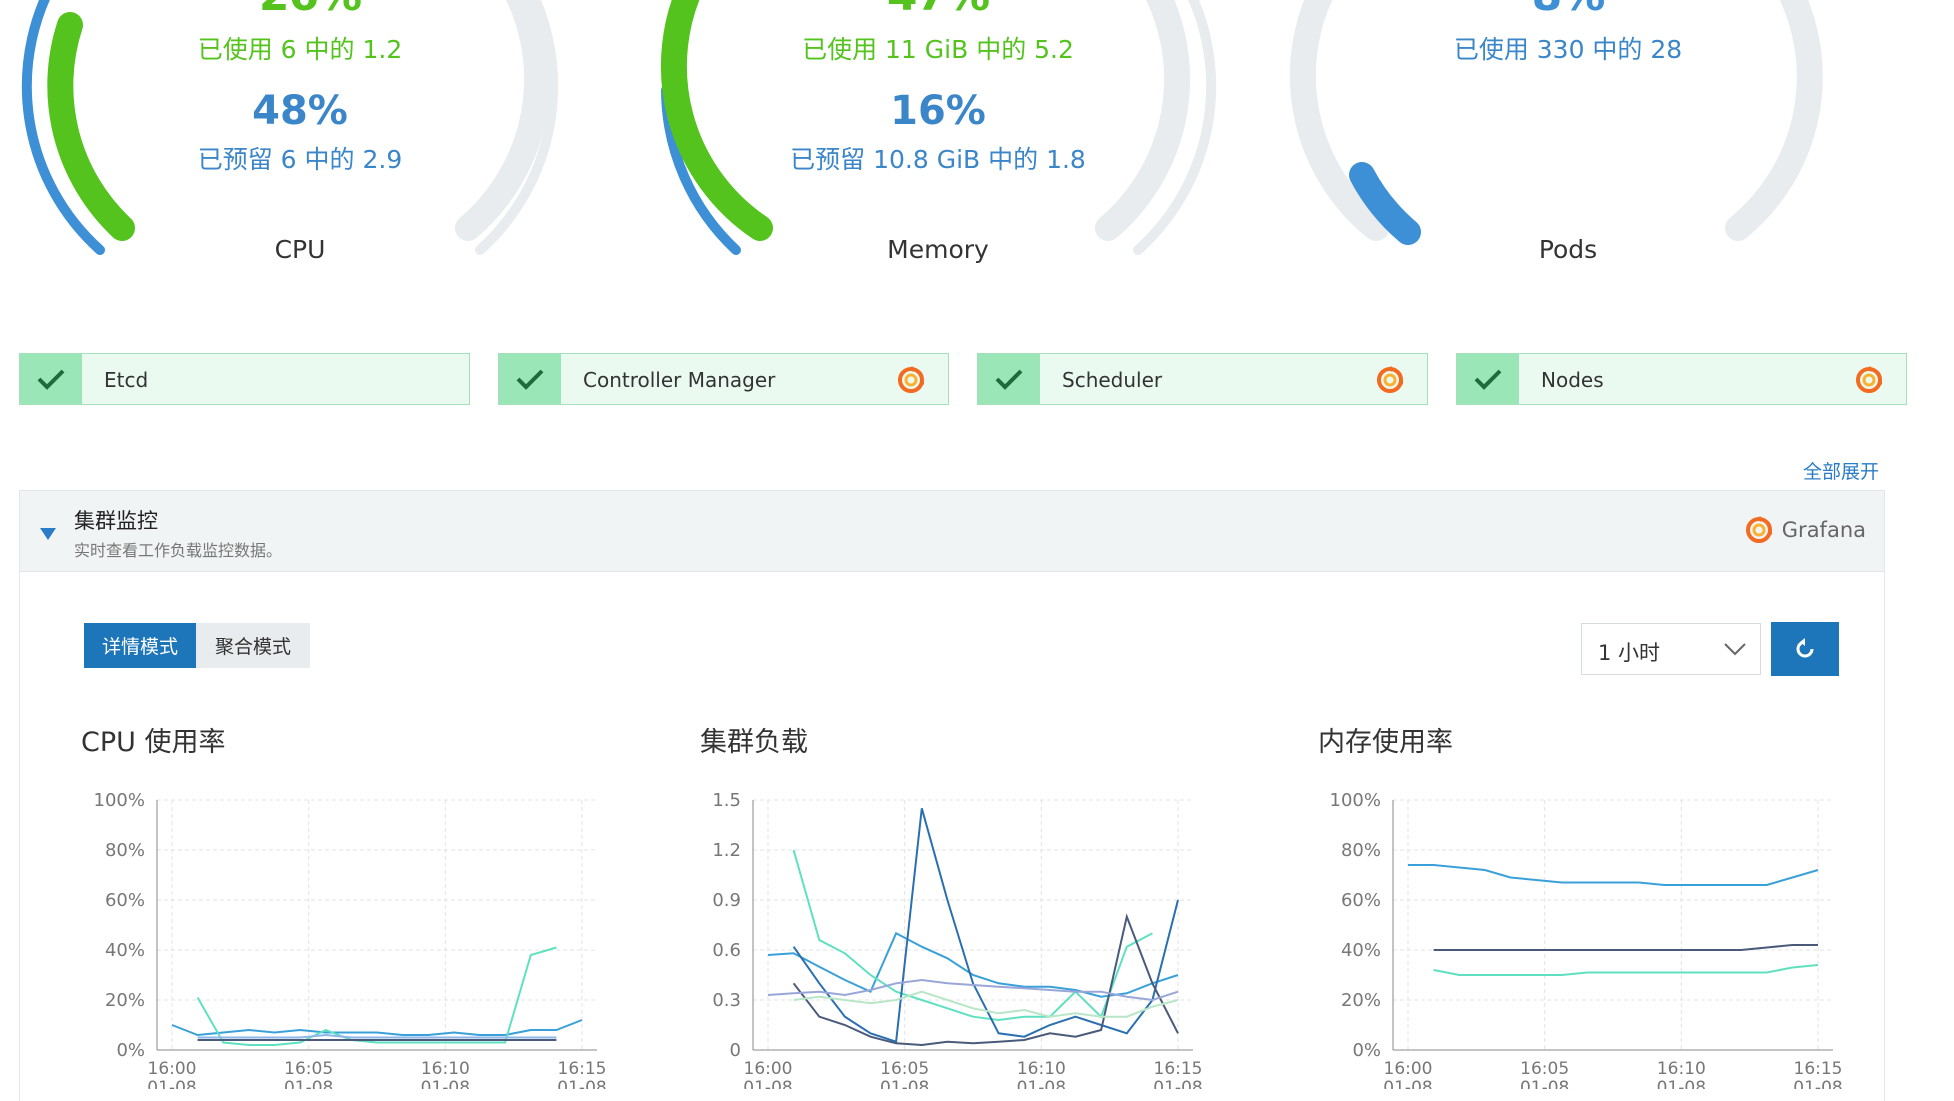 The width and height of the screenshot is (1954, 1101). Describe the element at coordinates (116, 521) in the screenshot. I see `monitor-title: 集群监控` at that location.